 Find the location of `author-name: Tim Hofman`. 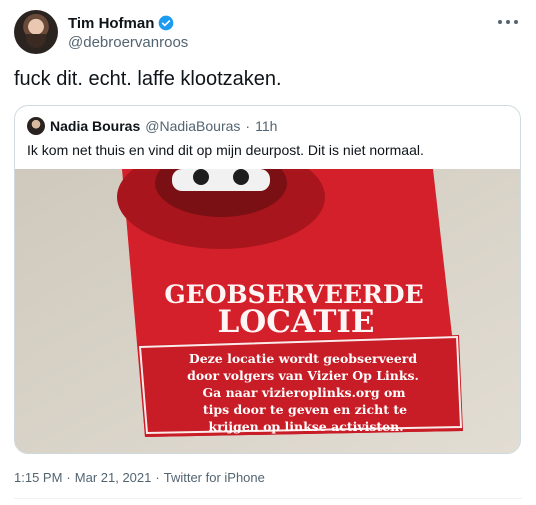

author-name: Tim Hofman is located at coordinates (111, 23).